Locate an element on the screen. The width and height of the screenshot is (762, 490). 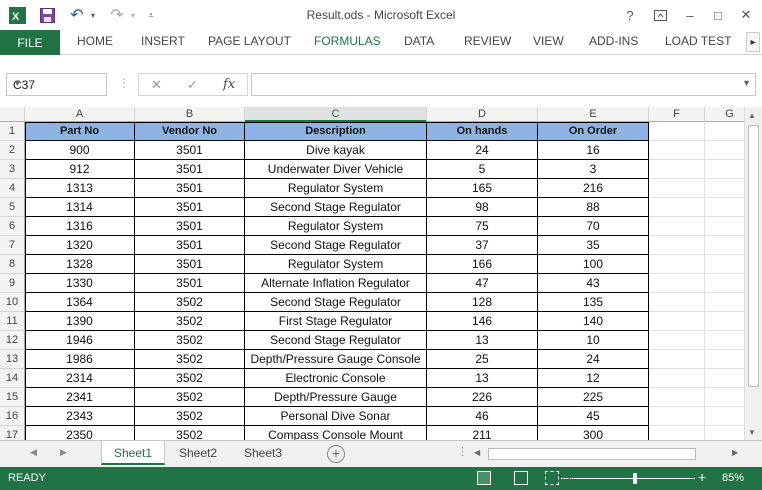
table-cell: 2314 is located at coordinates (80, 378).